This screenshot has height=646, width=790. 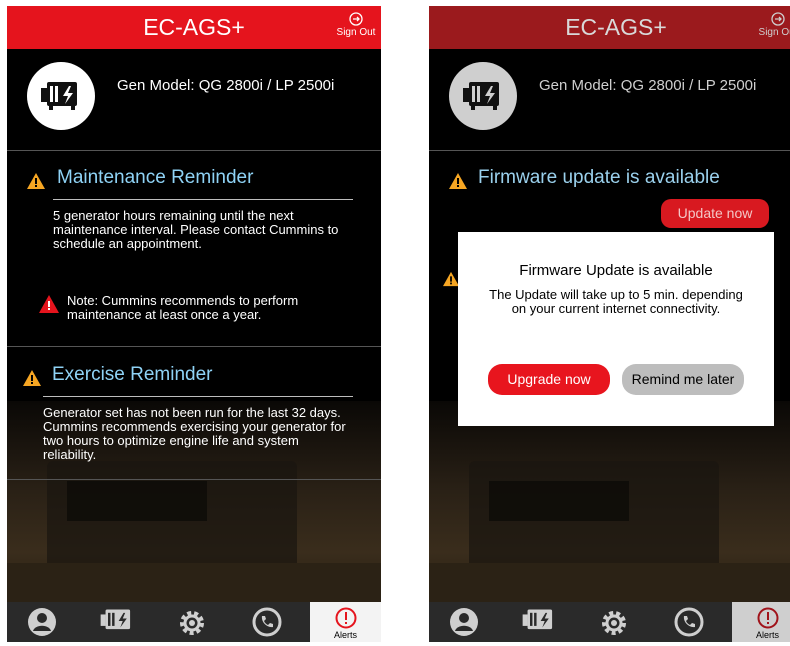 What do you see at coordinates (599, 177) in the screenshot?
I see `firmware-title: Firmware update is available` at bounding box center [599, 177].